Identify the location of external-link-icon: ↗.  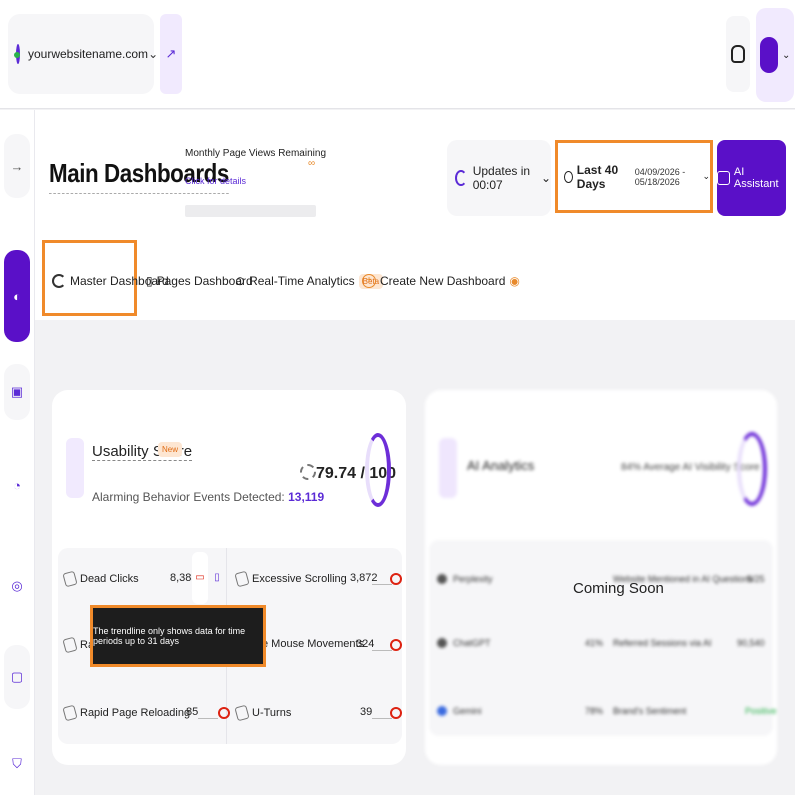
(171, 53).